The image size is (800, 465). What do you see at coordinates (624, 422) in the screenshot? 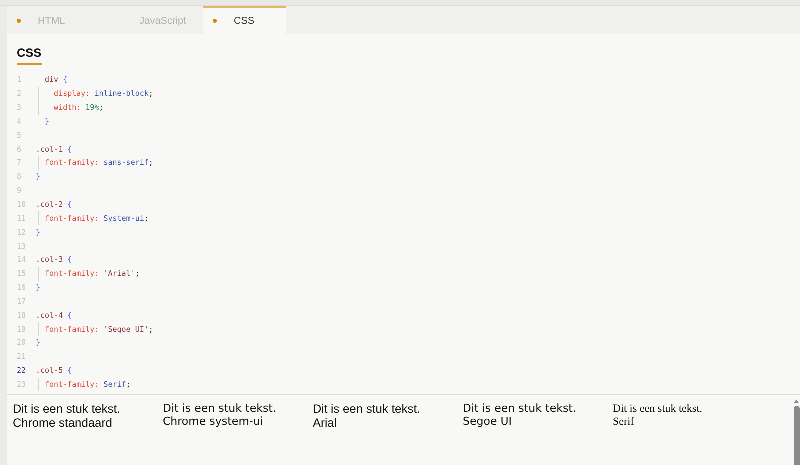
I see `font-caption: Serif` at bounding box center [624, 422].